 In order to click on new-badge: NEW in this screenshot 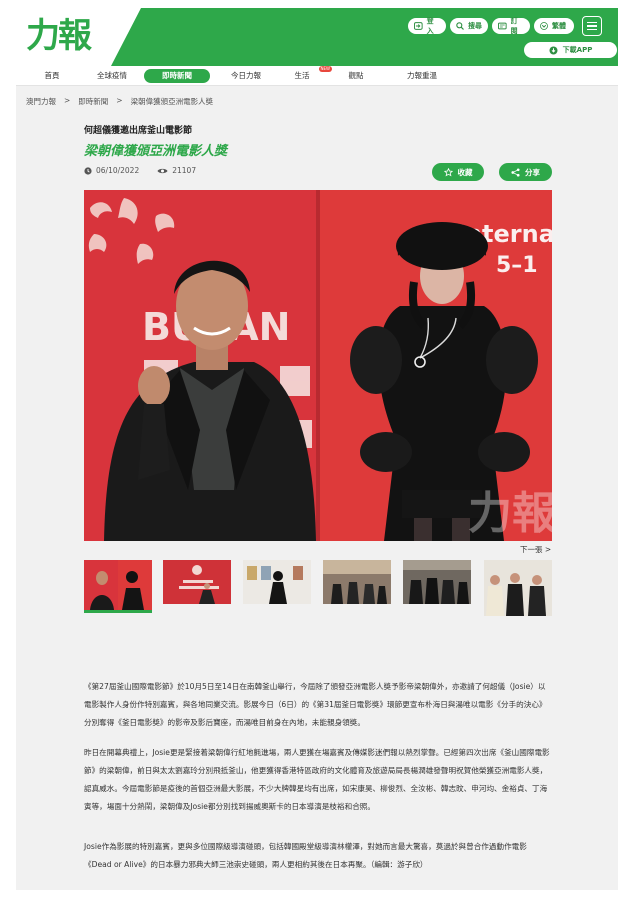, I will do `click(325, 69)`.